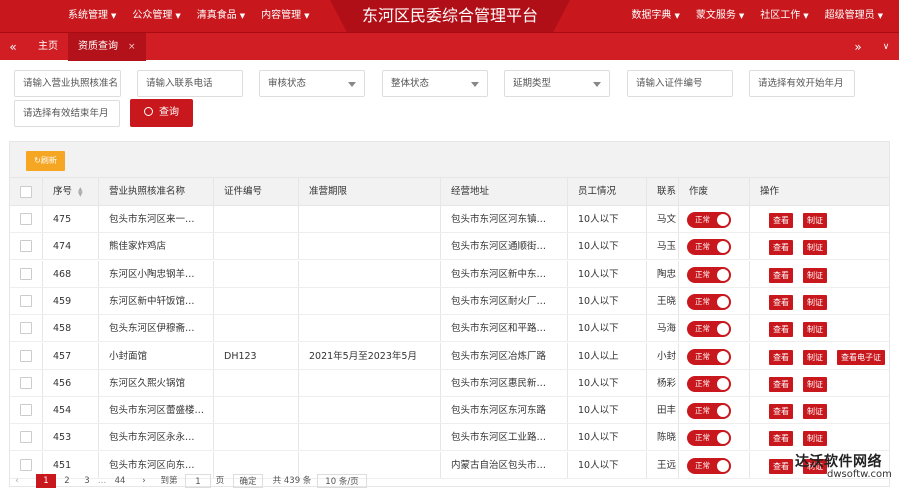 This screenshot has height=489, width=899. What do you see at coordinates (107, 47) in the screenshot?
I see `tab-qualification-query: 资质查询 ×` at bounding box center [107, 47].